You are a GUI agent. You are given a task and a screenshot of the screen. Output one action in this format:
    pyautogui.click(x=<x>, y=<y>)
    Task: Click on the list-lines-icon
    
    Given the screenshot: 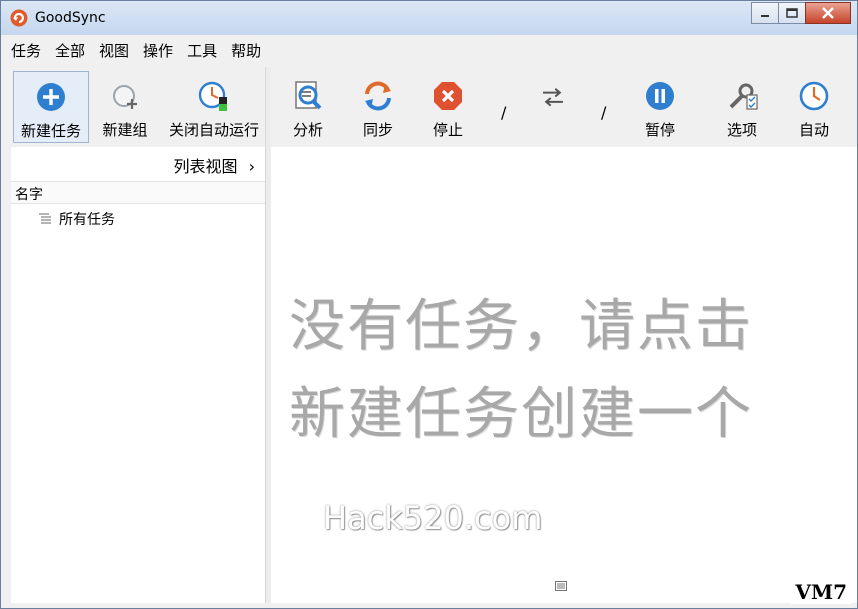 What is the action you would take?
    pyautogui.click(x=45, y=218)
    